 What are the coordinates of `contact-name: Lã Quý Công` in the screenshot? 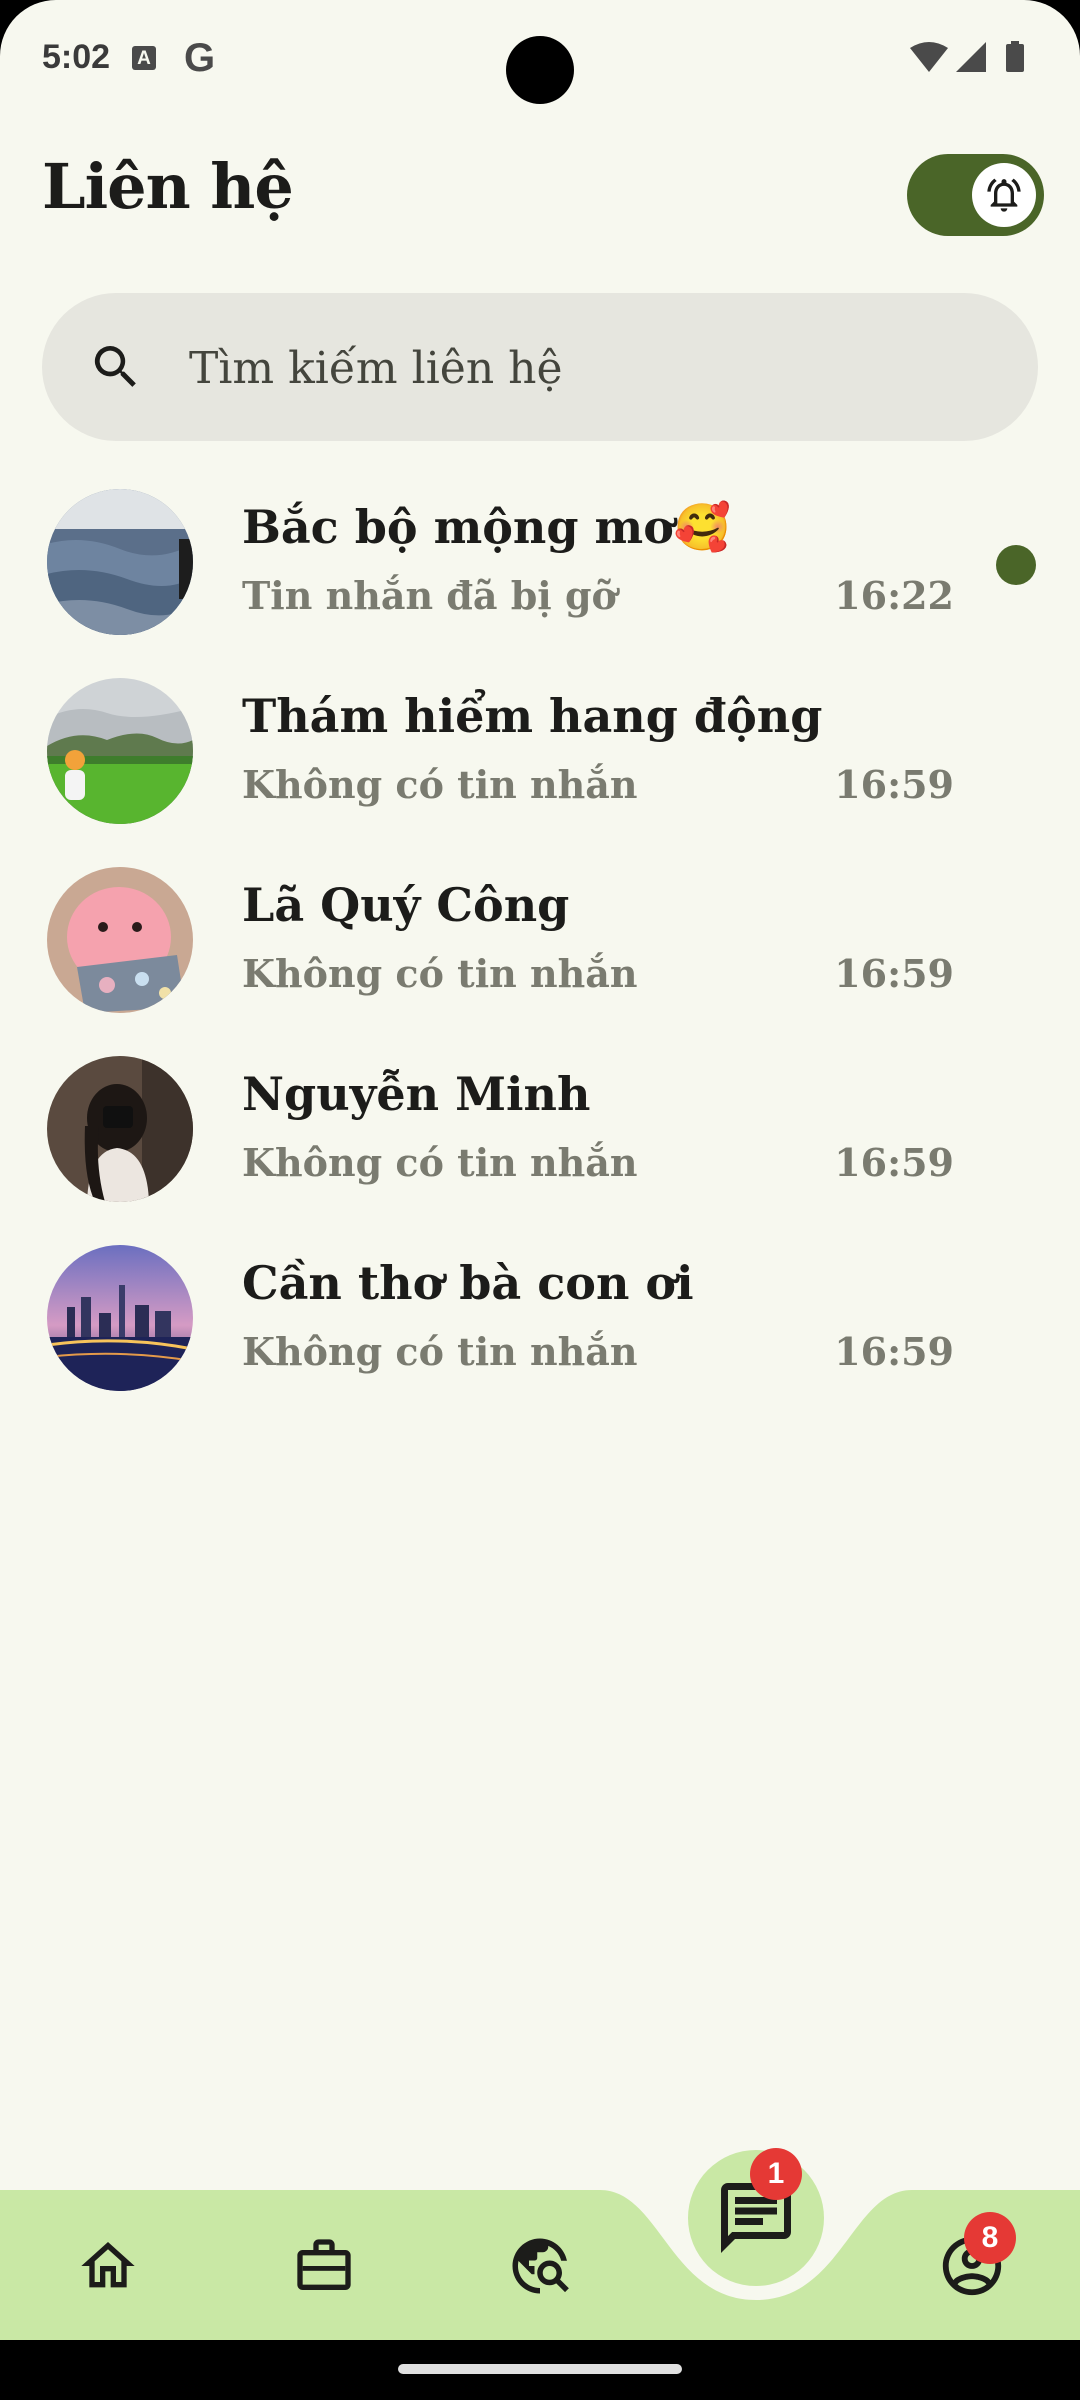 It's located at (406, 905).